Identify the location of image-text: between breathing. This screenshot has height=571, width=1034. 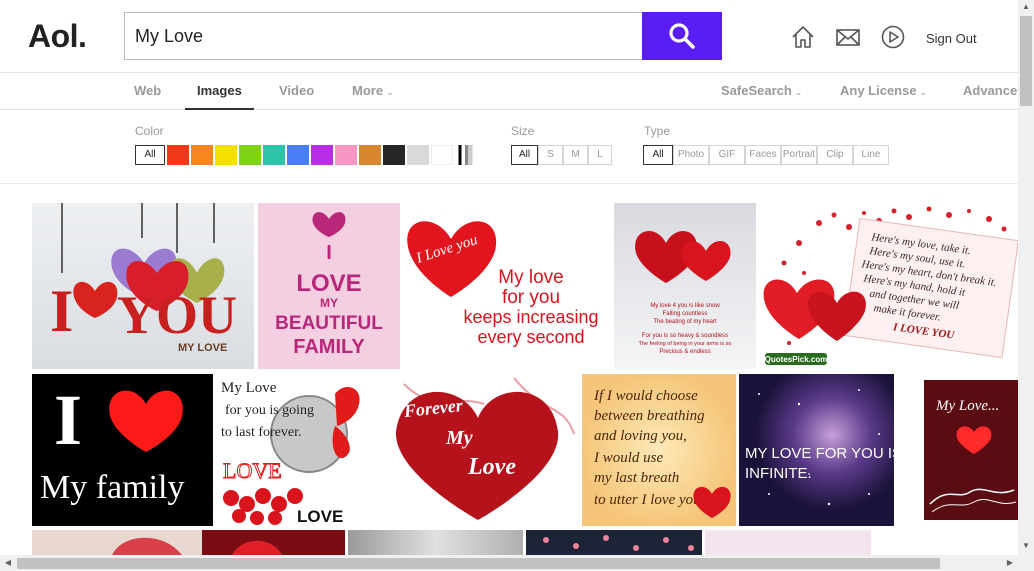
(649, 416).